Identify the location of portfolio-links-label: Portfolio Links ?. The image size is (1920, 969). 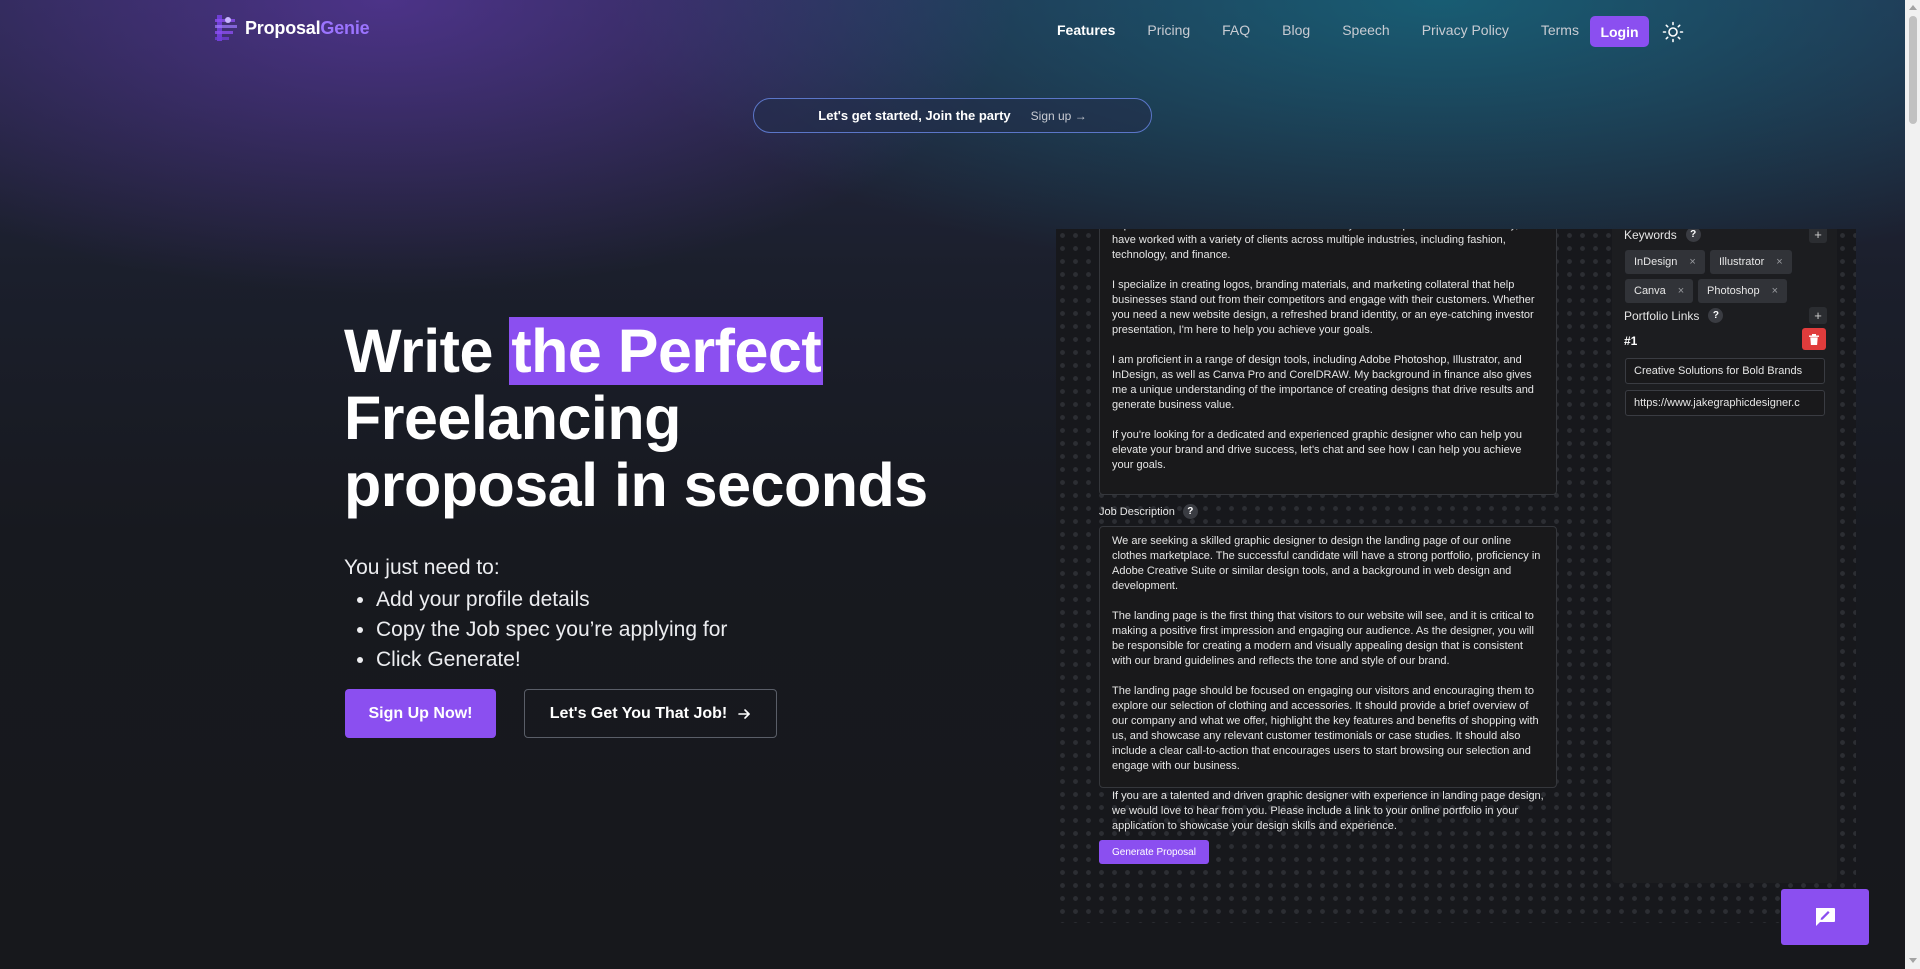
(1674, 315).